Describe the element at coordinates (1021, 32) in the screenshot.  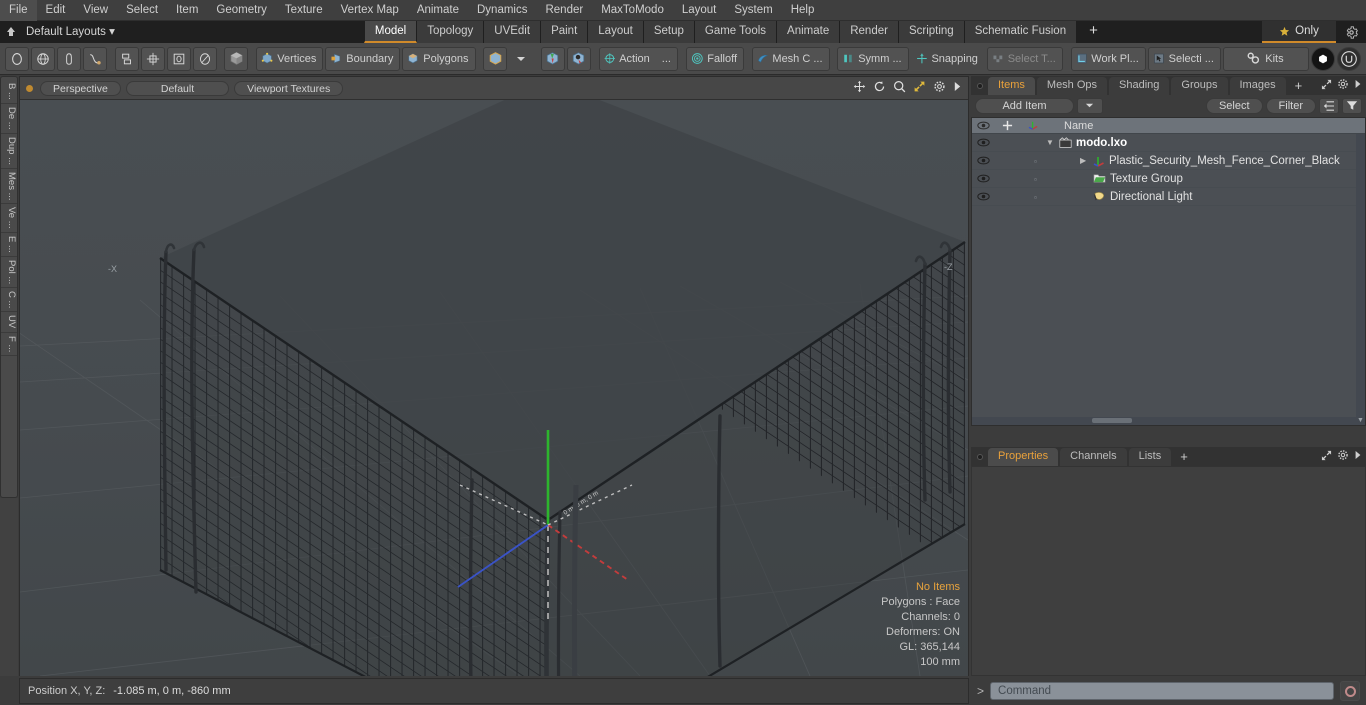
I see `layout-tab-schematic-fusion: Schematic Fusion` at that location.